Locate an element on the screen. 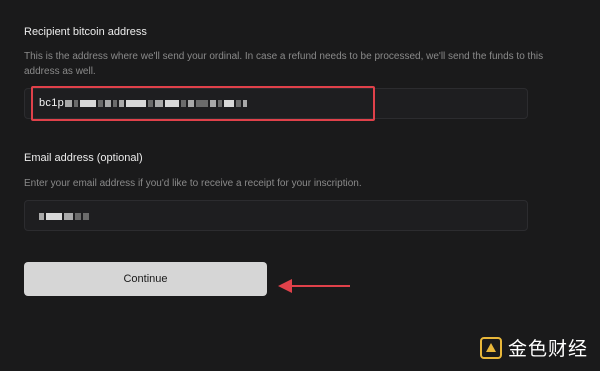 This screenshot has height=371, width=600. email-address-redacted is located at coordinates (64, 216).